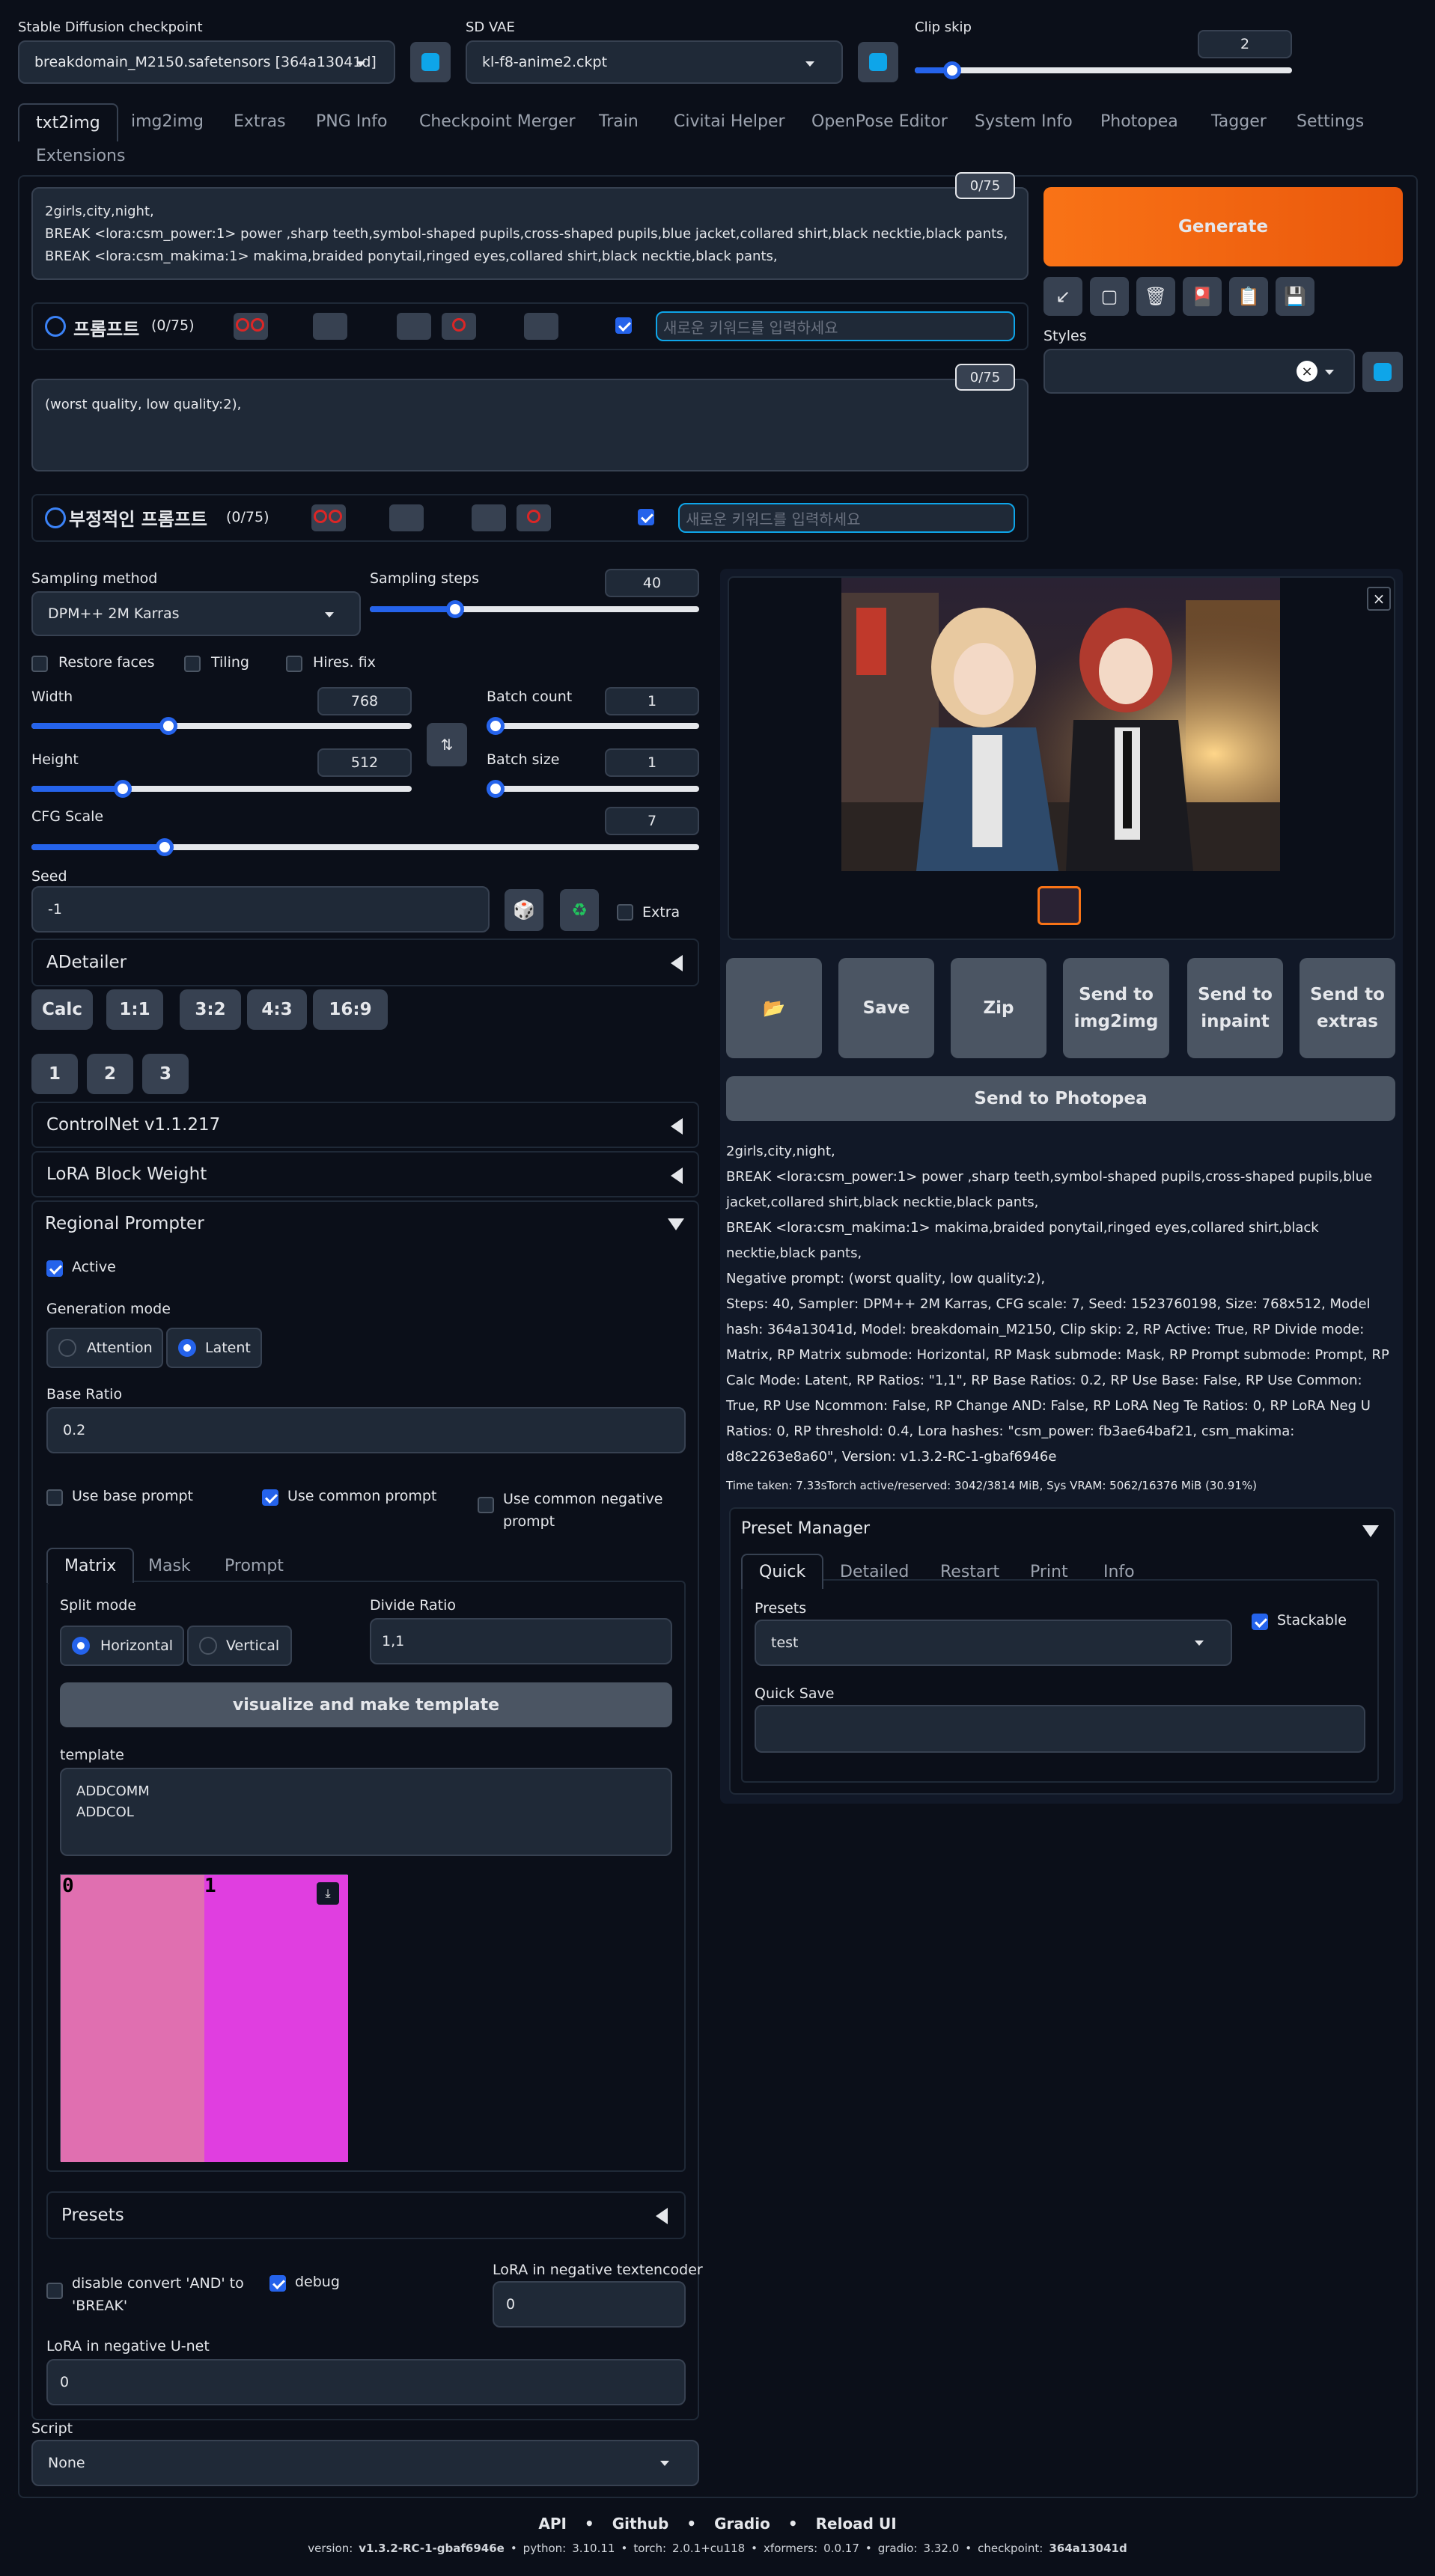 Image resolution: width=1435 pixels, height=2576 pixels. What do you see at coordinates (541, 326) in the screenshot?
I see `settings-icon` at bounding box center [541, 326].